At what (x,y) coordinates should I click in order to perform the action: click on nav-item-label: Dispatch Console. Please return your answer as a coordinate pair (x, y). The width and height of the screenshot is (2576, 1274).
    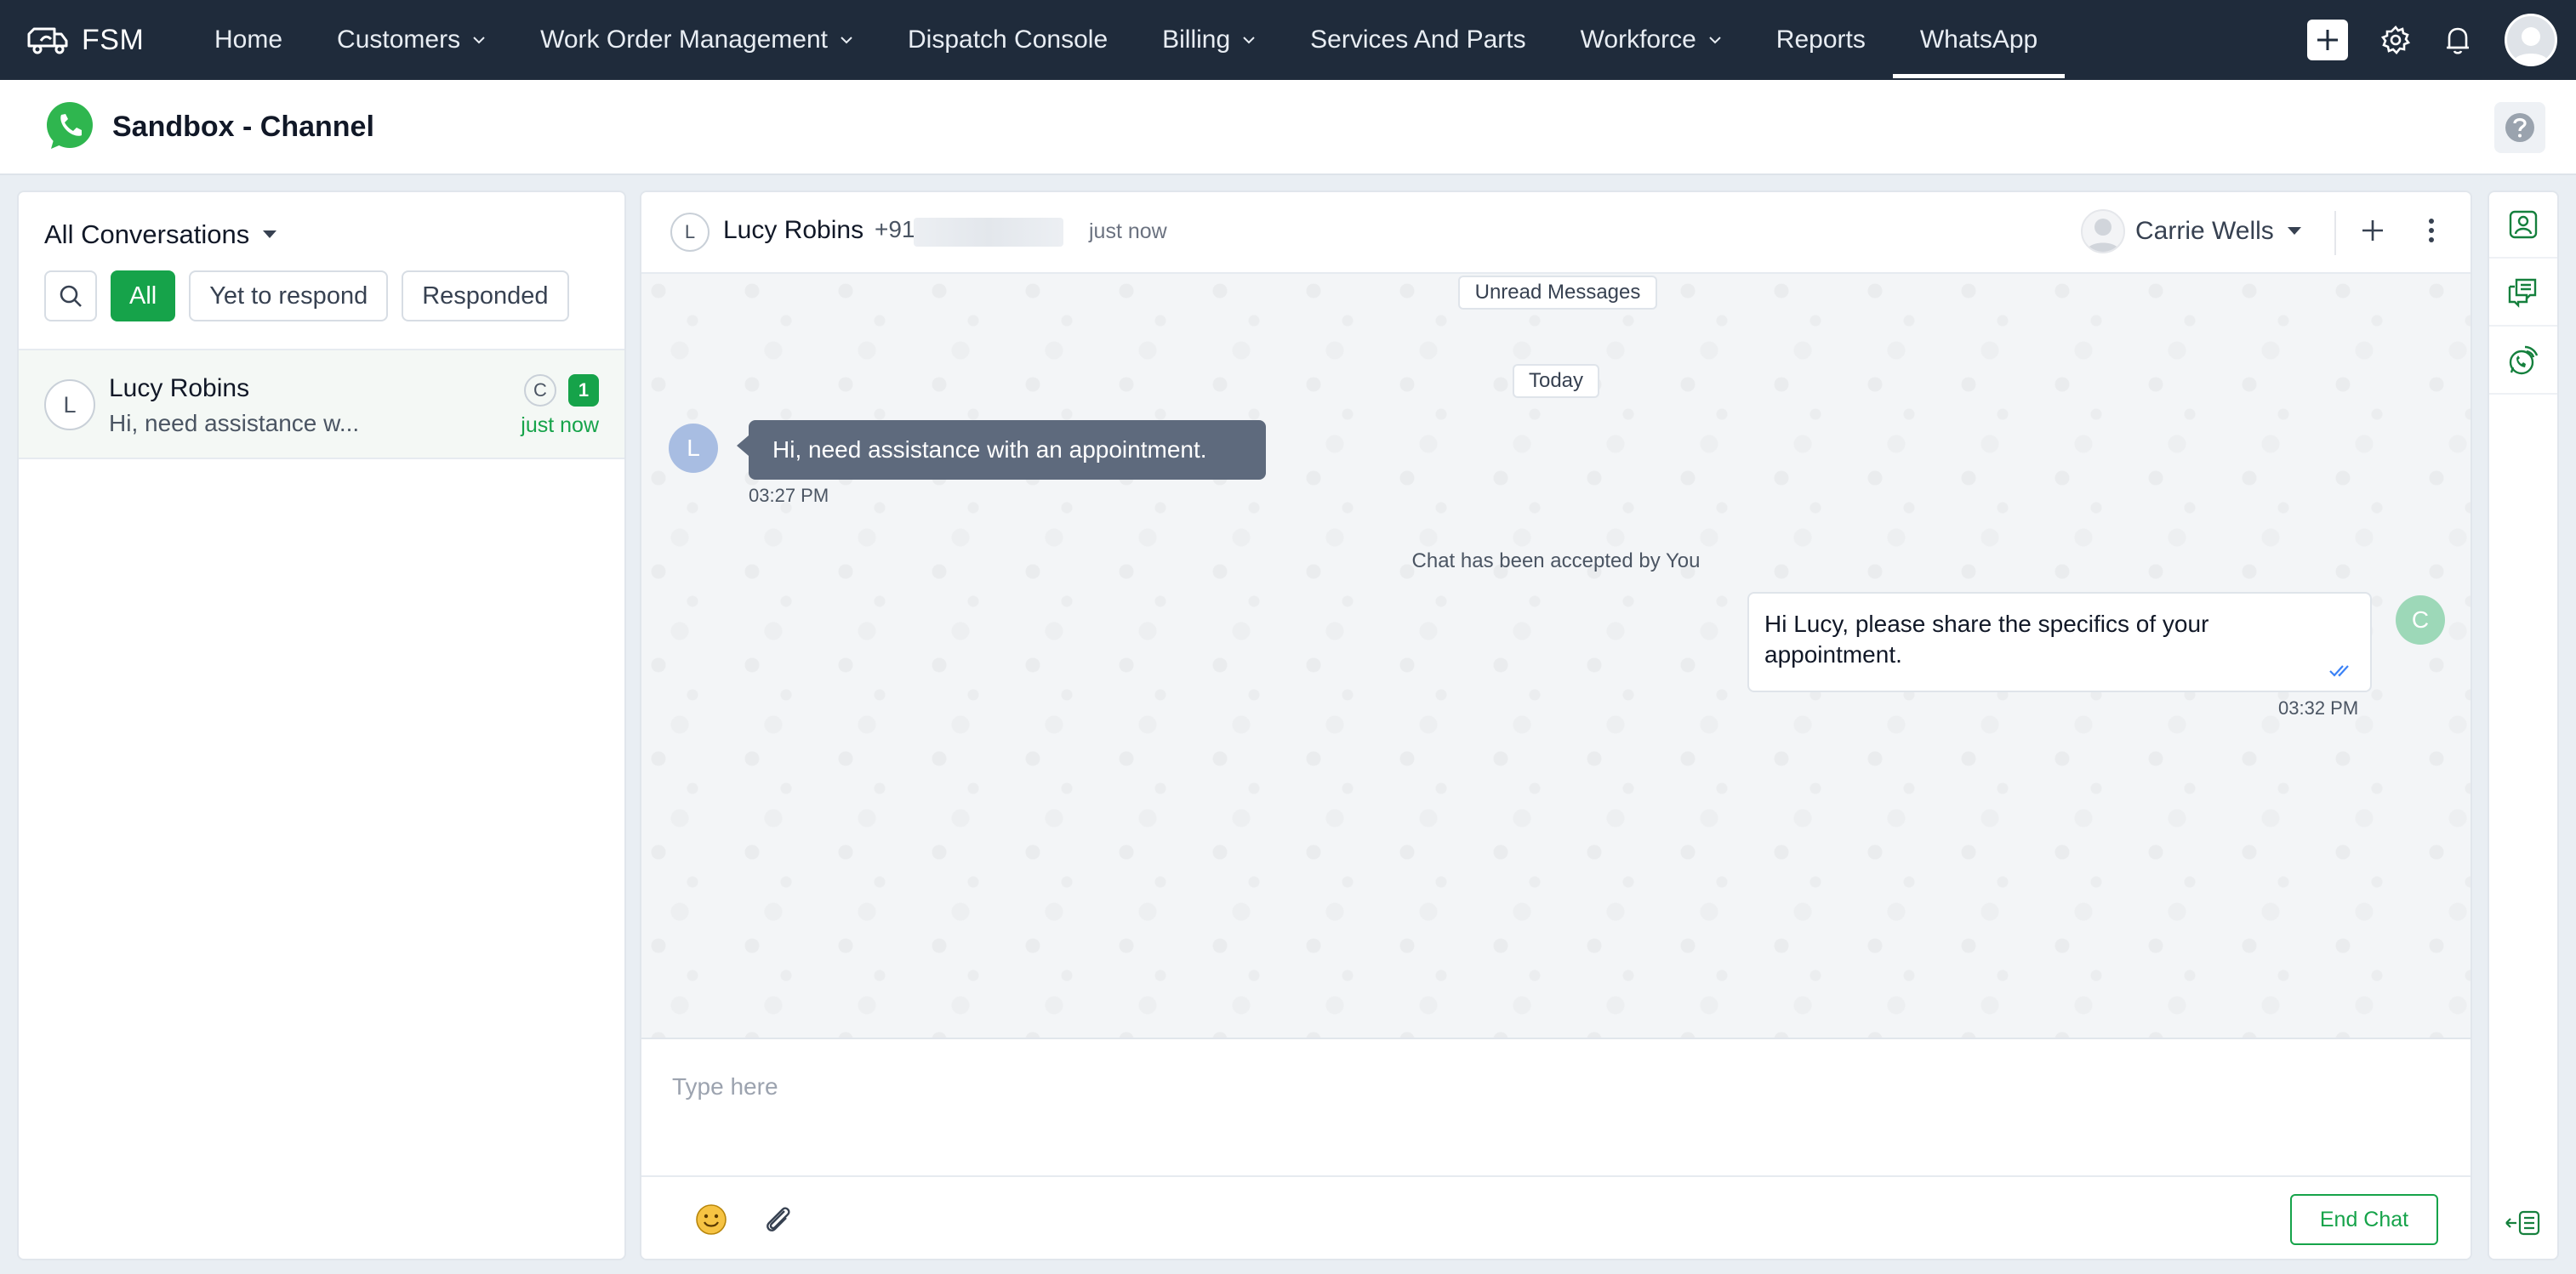
    Looking at the image, I should click on (1008, 40).